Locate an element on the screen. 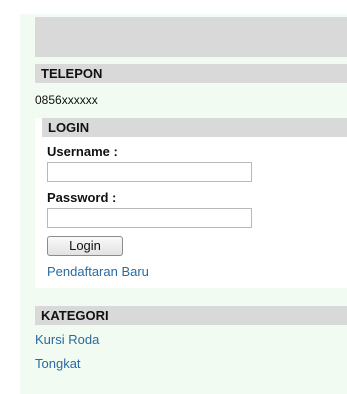  telepon-header: TELEPON is located at coordinates (191, 73).